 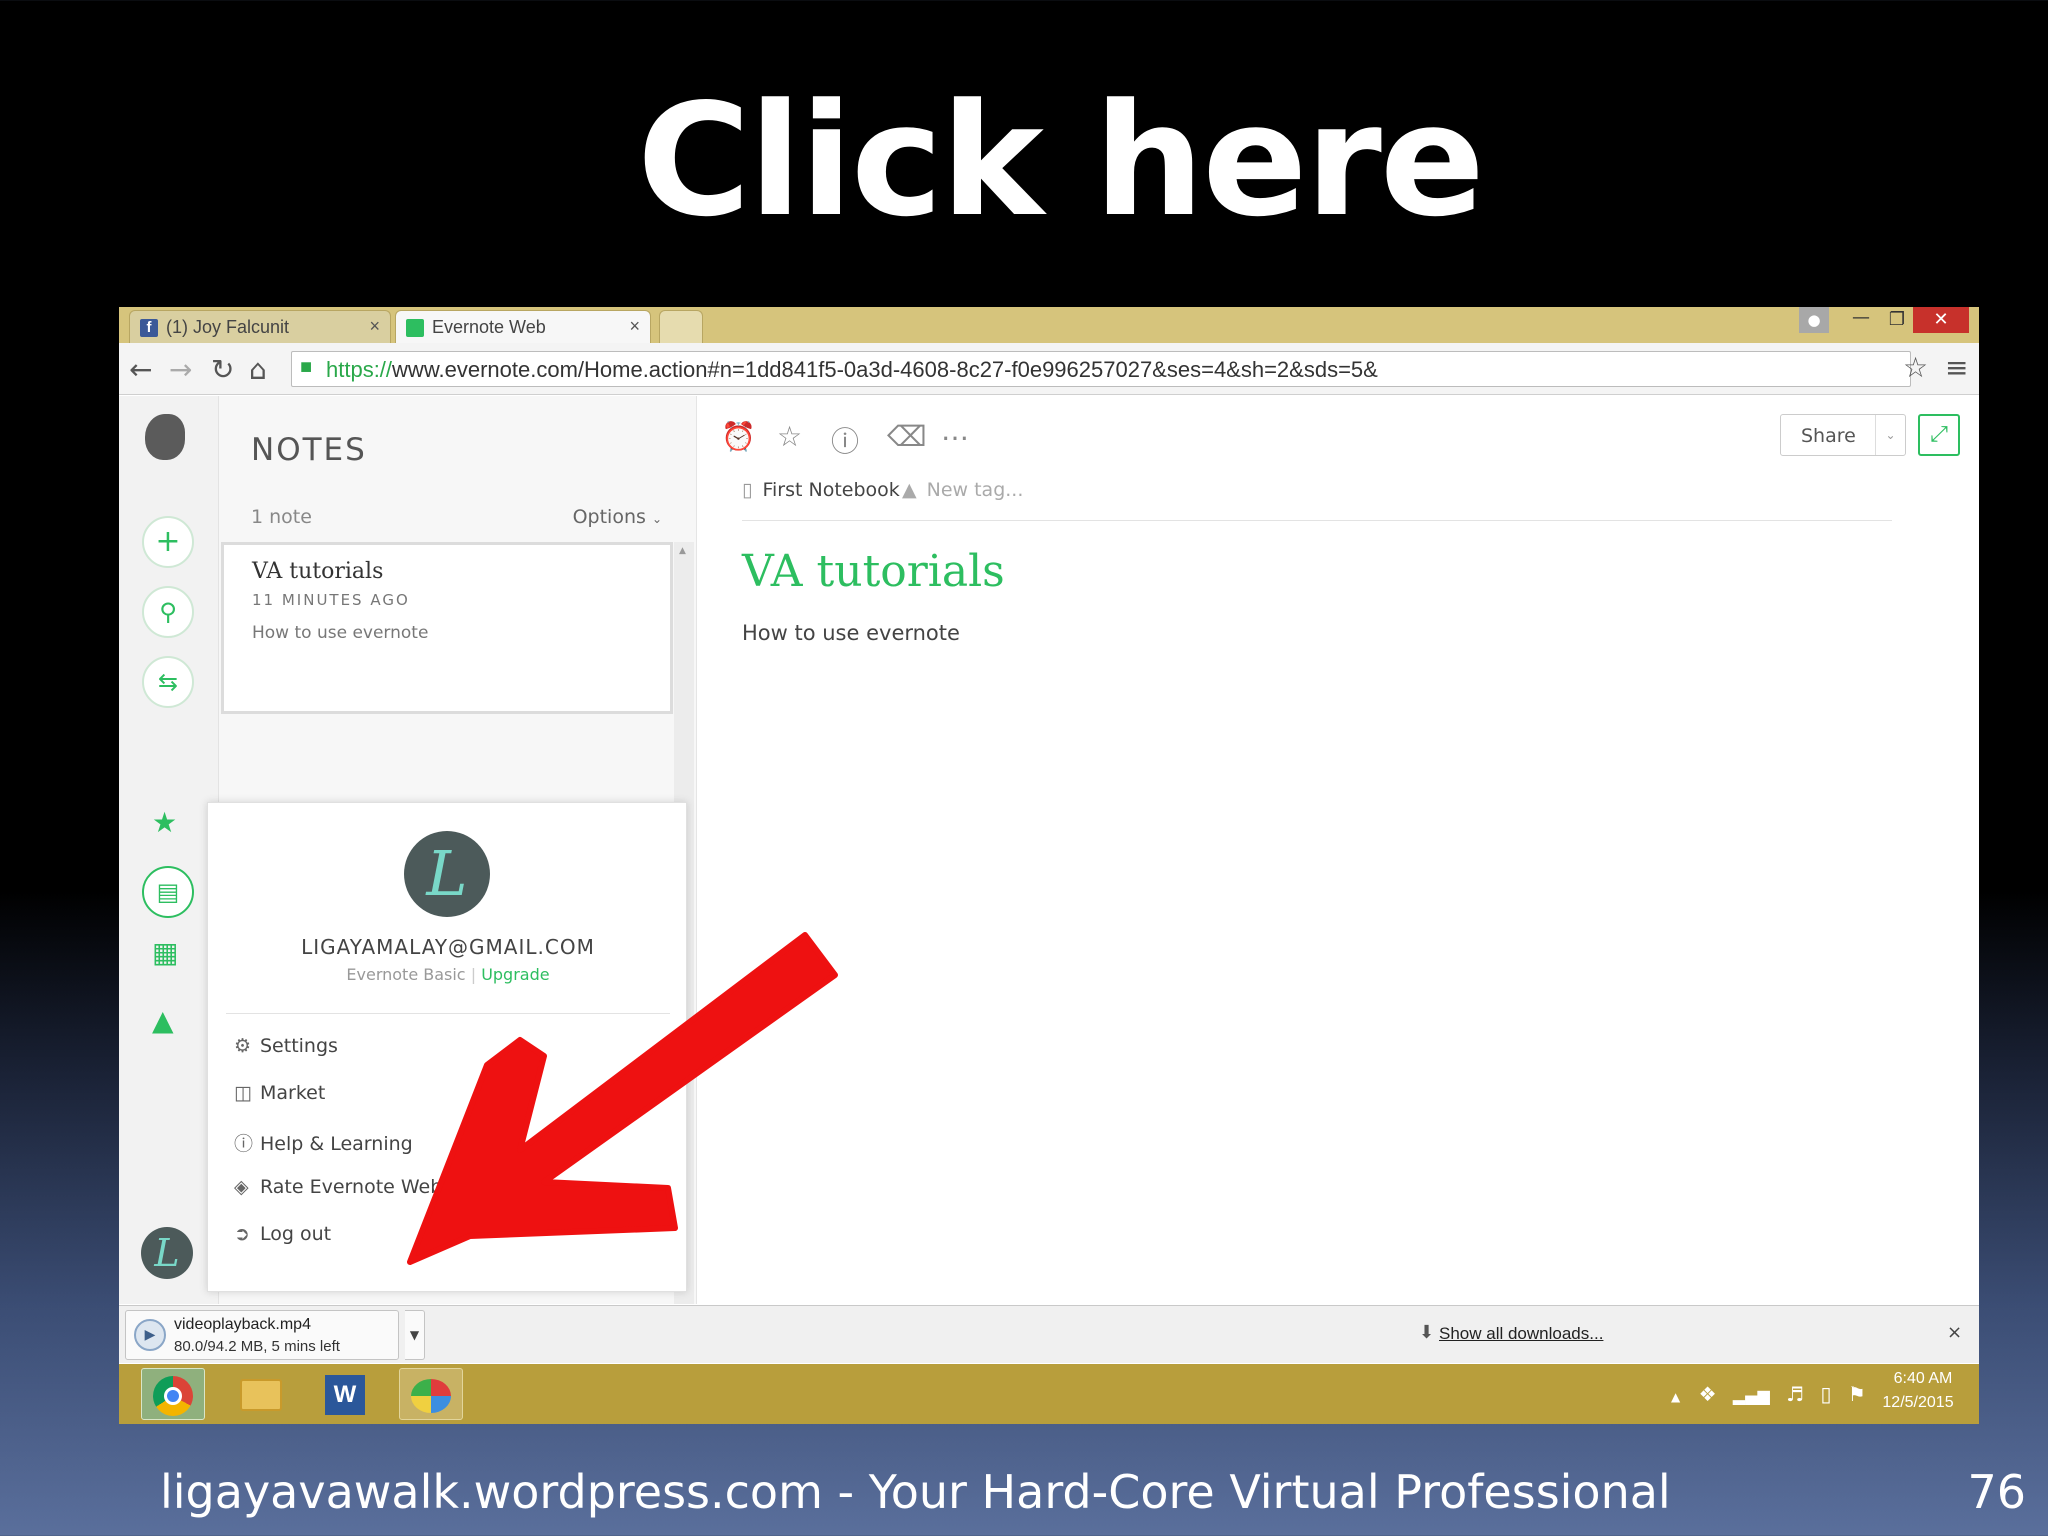 I want to click on download-status: 80.0/94.2 MB, 5 mins left, so click(x=257, y=1346).